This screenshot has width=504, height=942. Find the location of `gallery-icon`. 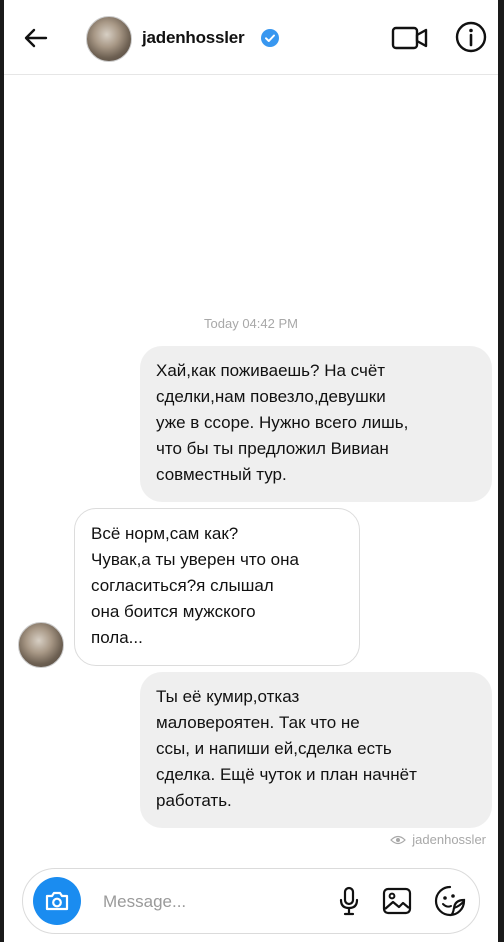

gallery-icon is located at coordinates (397, 901).